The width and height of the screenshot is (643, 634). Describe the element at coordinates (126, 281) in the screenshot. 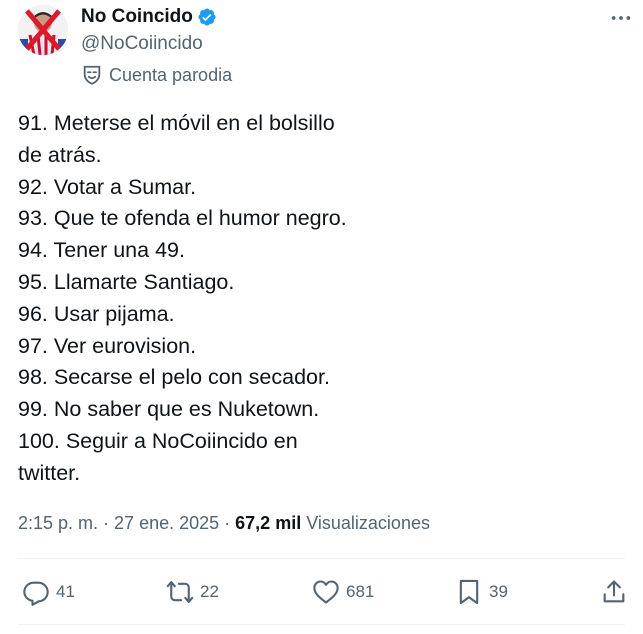

I see `tweet-line: 95. Llamarte Santiago.` at that location.